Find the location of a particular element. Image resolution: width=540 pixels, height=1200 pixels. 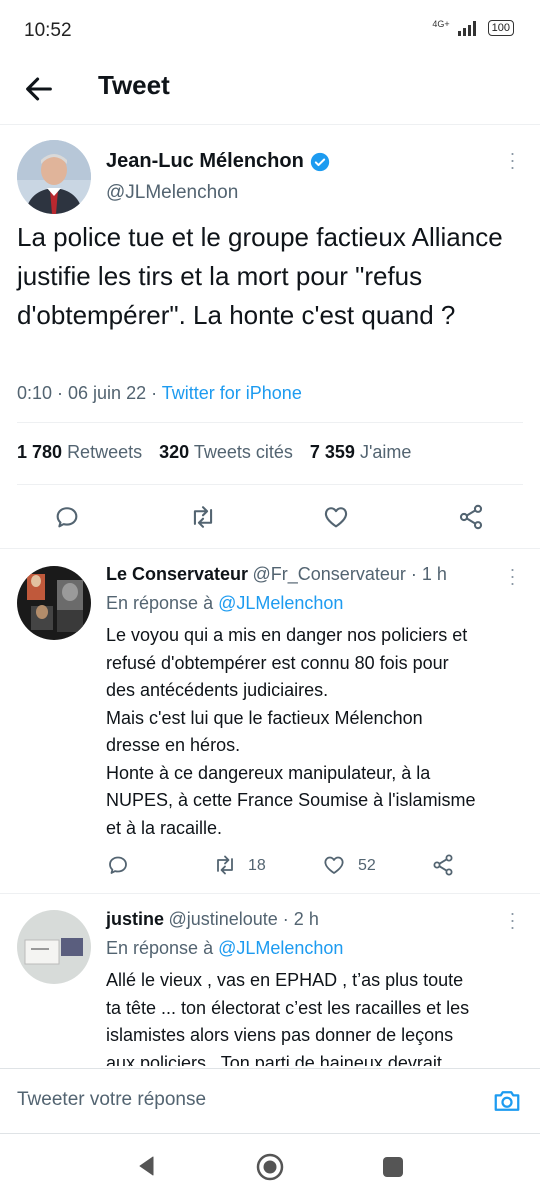

author-handle: @JLMelenchon is located at coordinates (172, 193).